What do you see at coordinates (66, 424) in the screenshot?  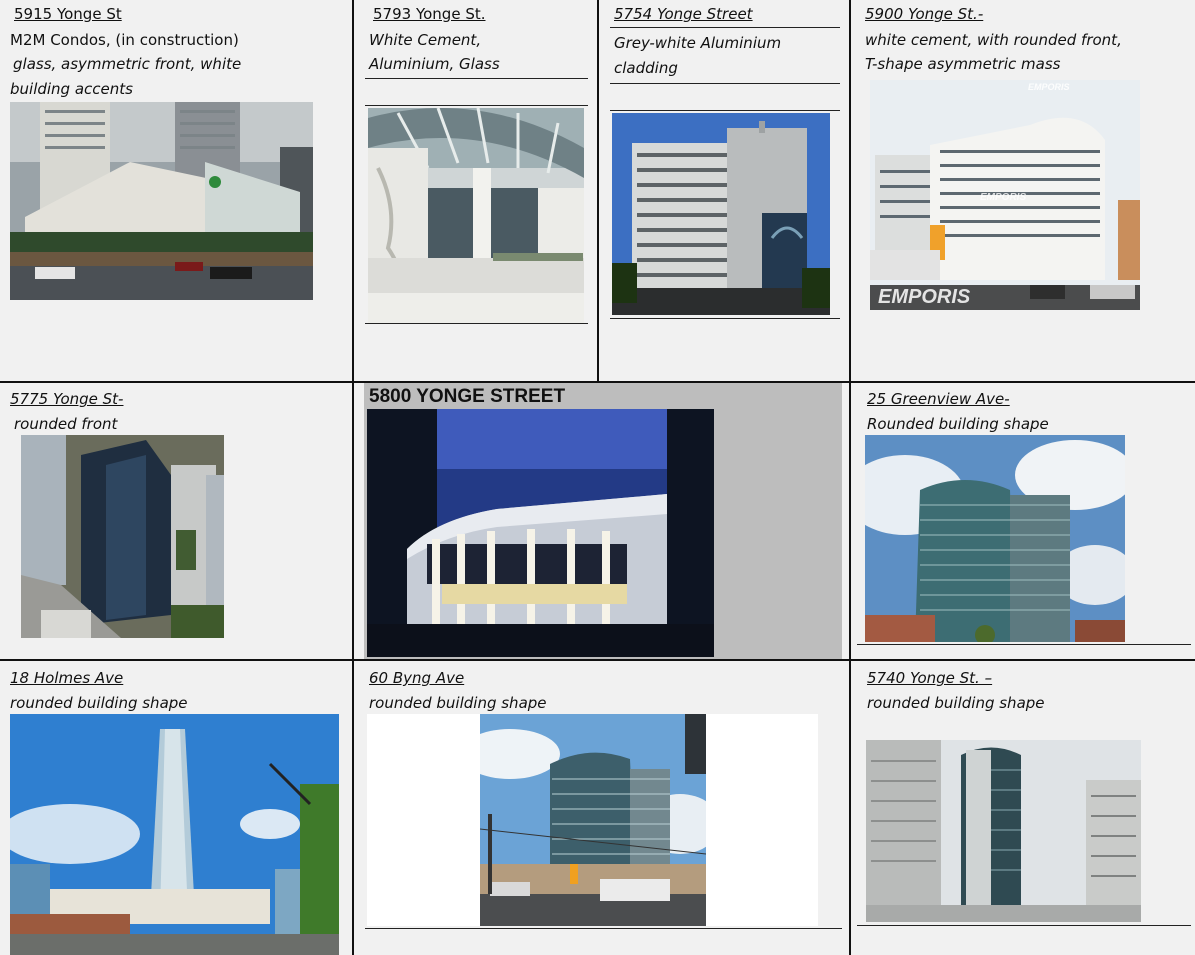 I see `description-line: rounded front` at bounding box center [66, 424].